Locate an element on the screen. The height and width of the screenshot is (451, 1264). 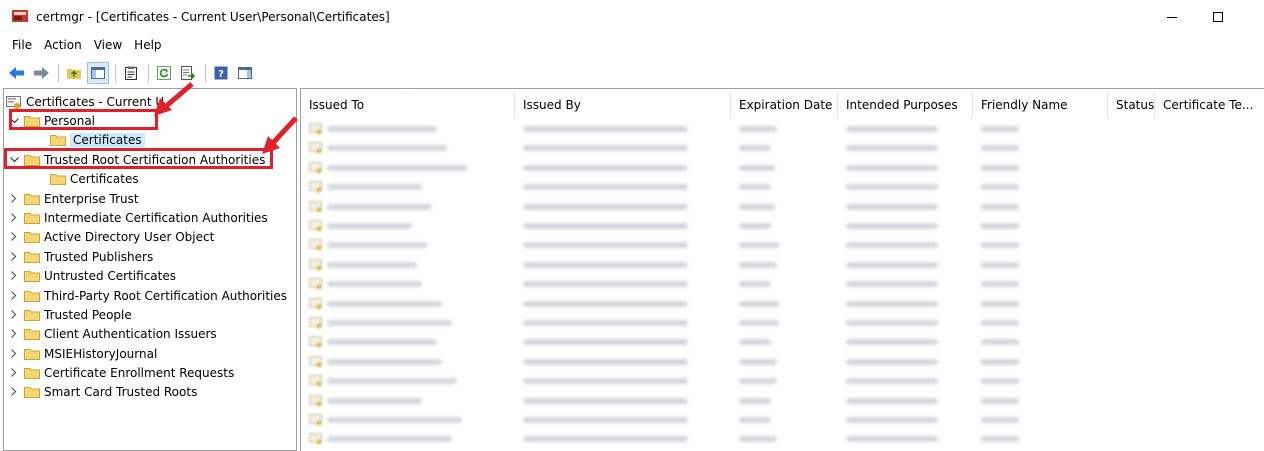
menu-view: View is located at coordinates (108, 46).